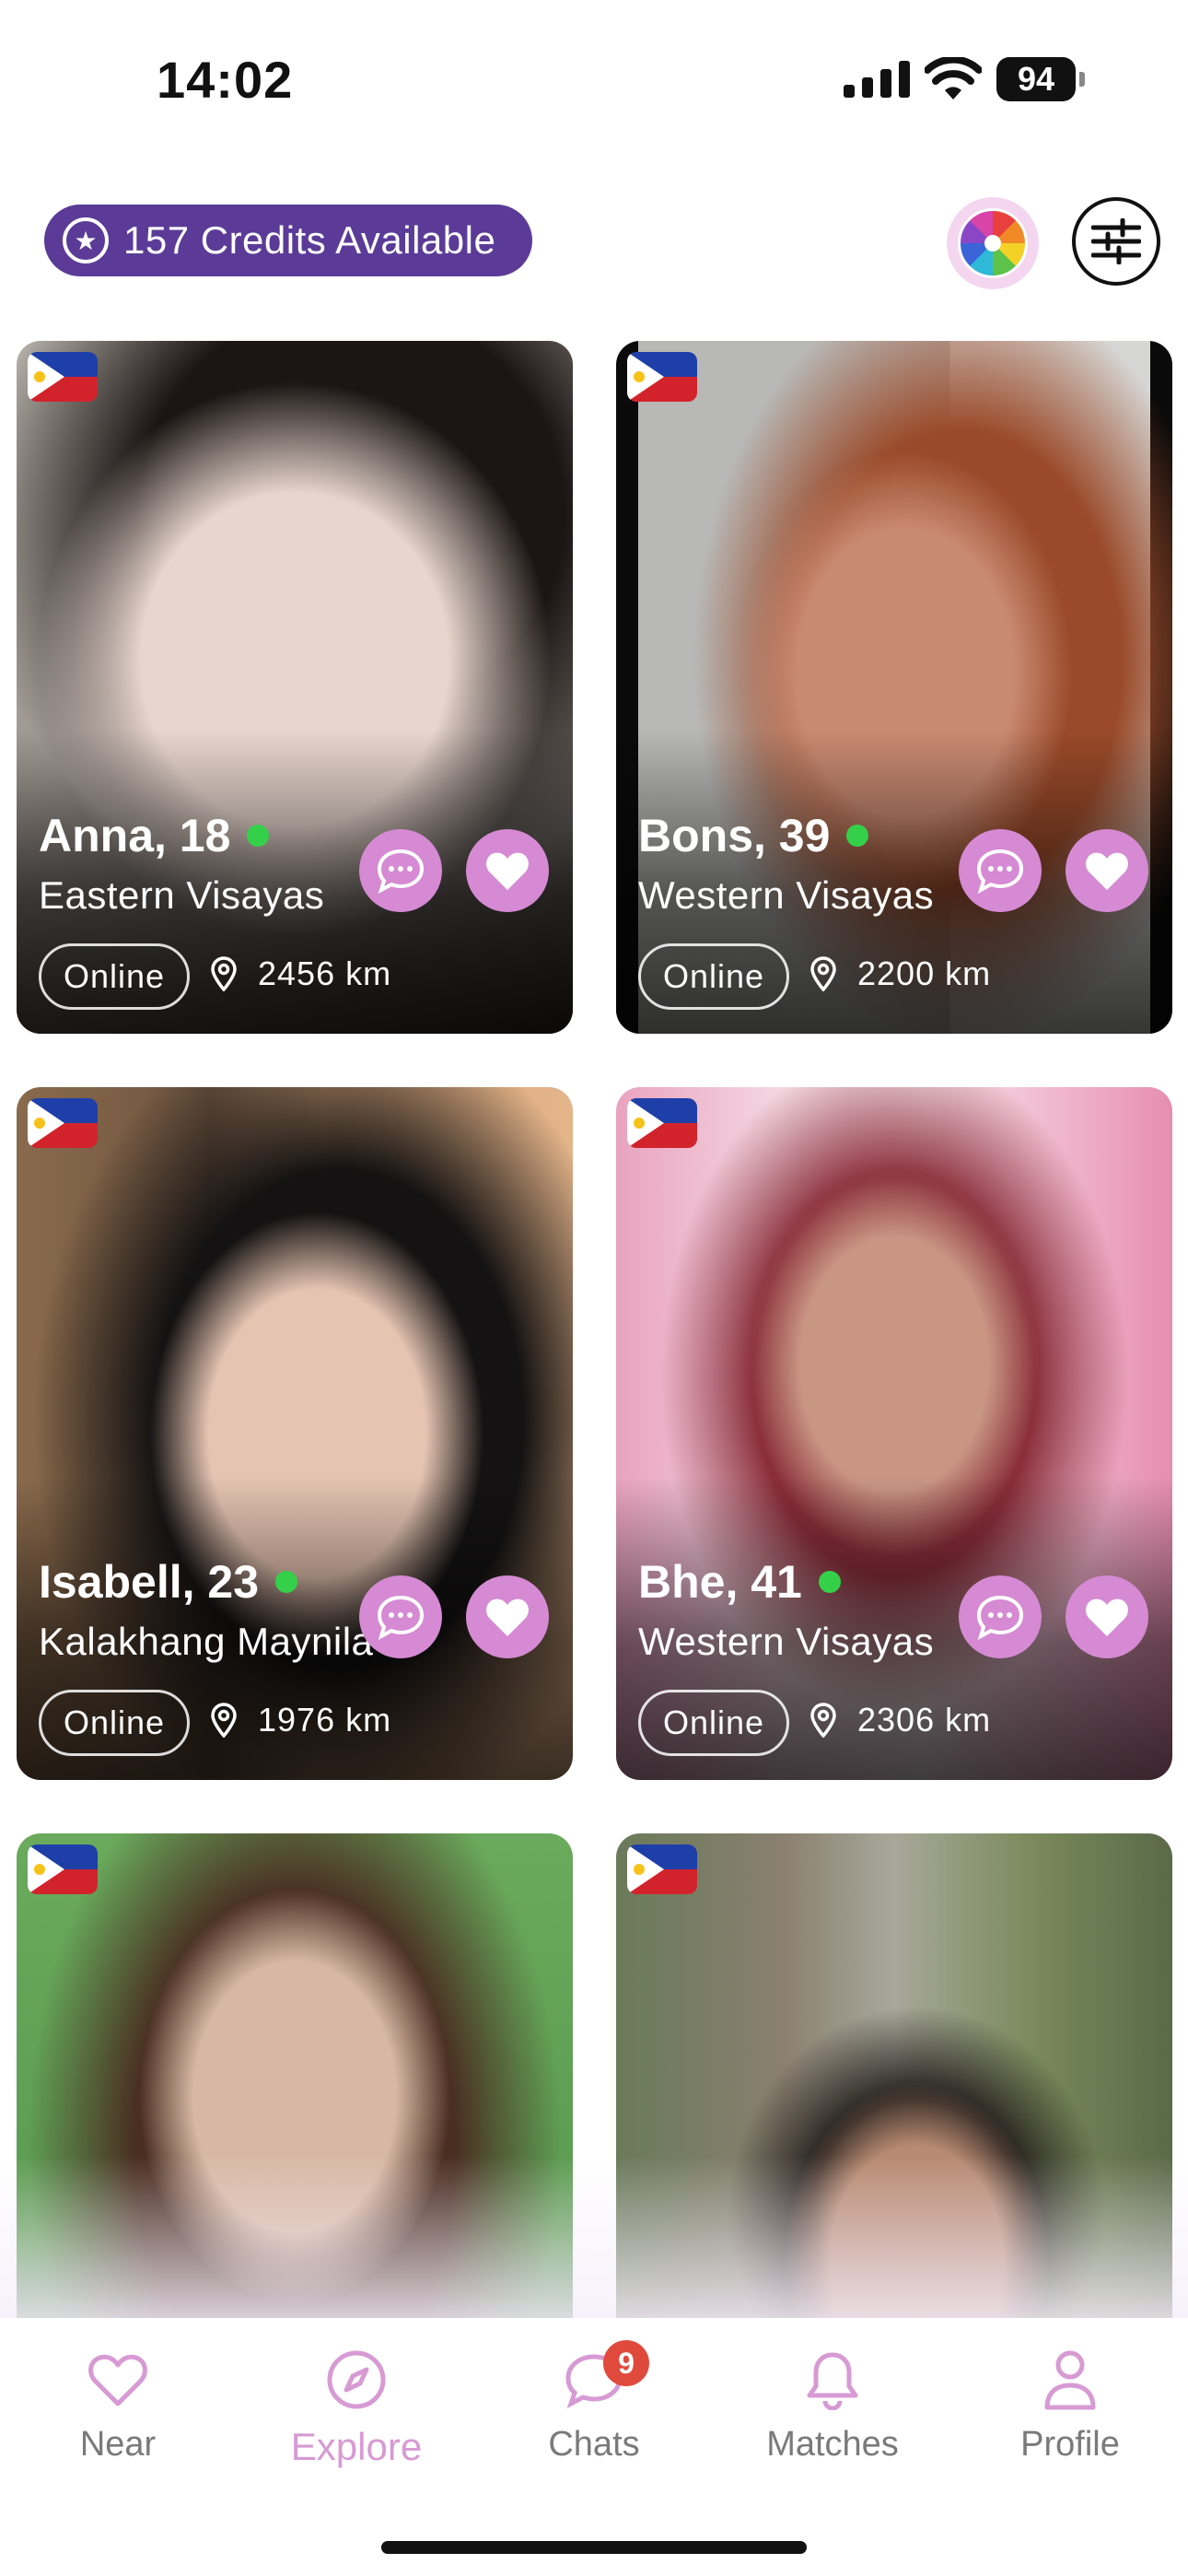  Describe the element at coordinates (295, 687) in the screenshot. I see `profile-card: Anna, 18 Eastern Visayas Online 2456 km` at that location.